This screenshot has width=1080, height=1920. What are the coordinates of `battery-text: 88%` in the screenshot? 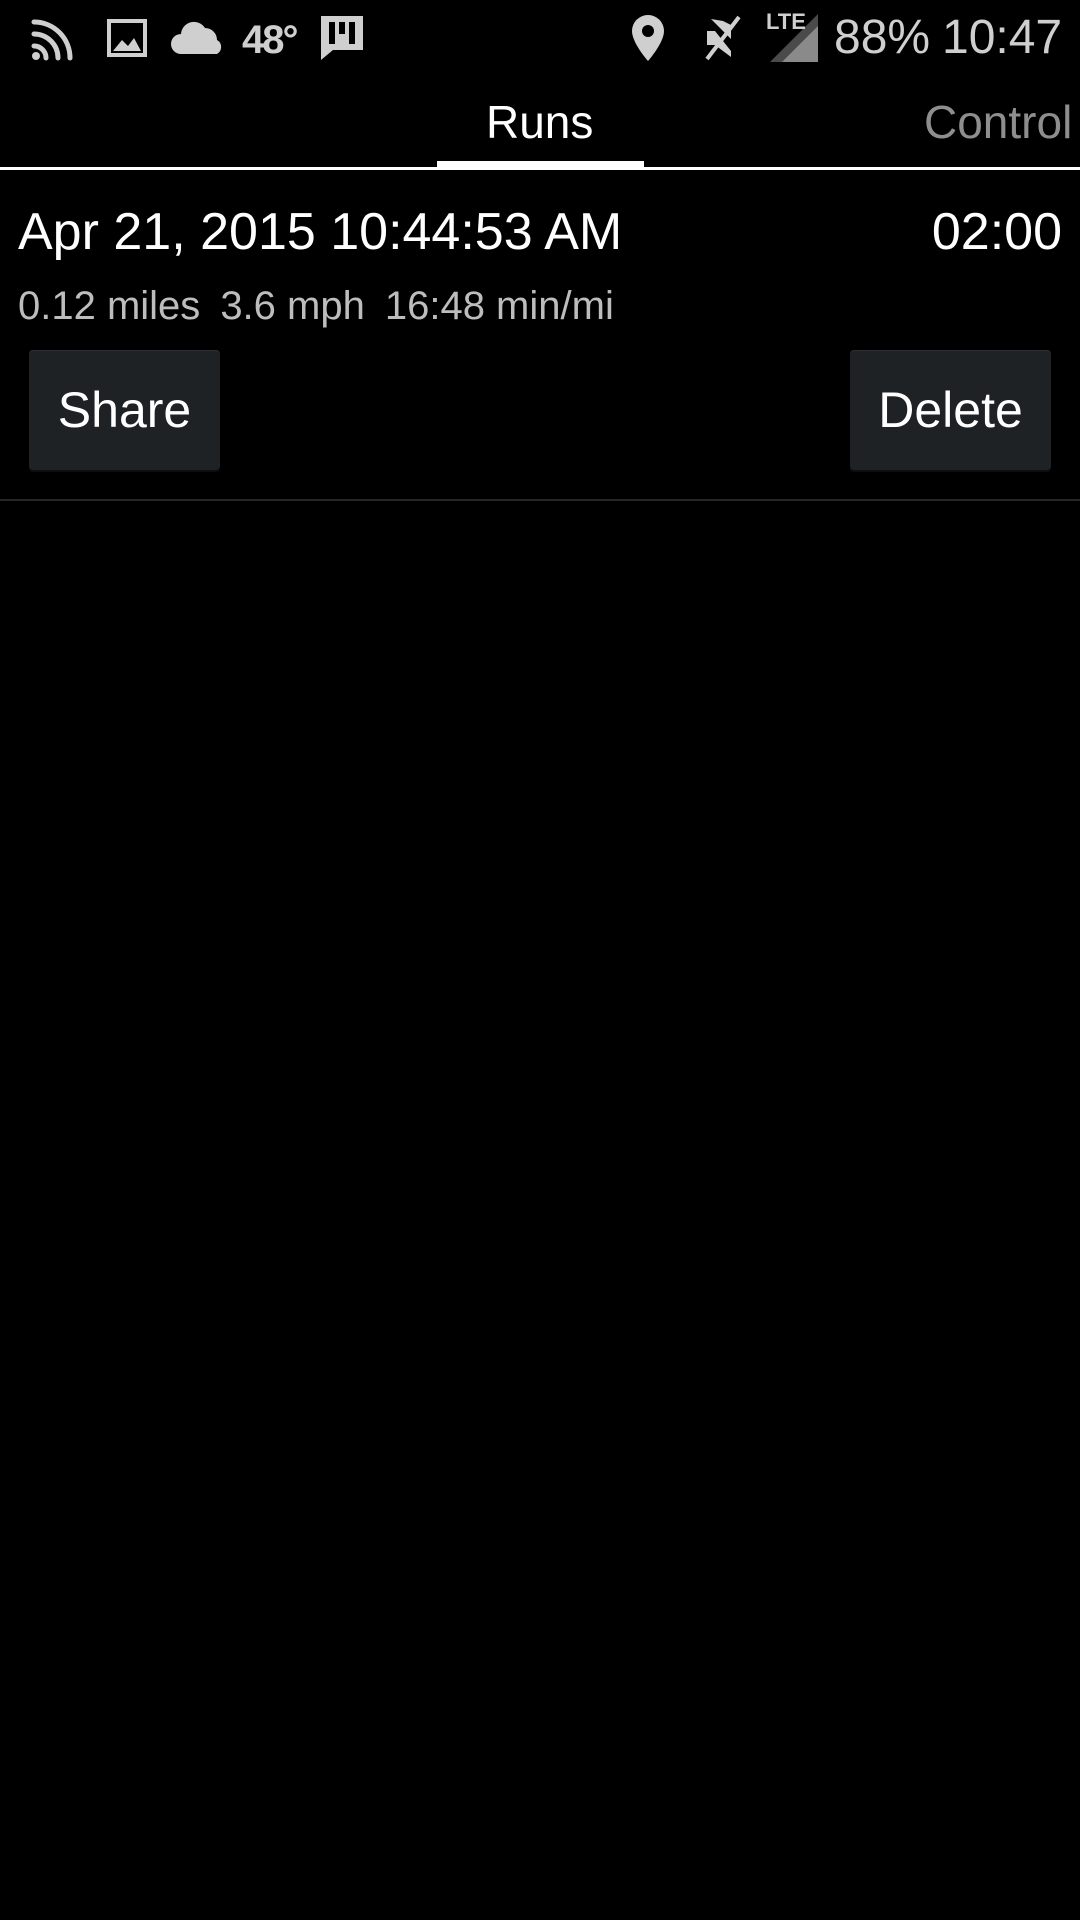 It's located at (882, 37).